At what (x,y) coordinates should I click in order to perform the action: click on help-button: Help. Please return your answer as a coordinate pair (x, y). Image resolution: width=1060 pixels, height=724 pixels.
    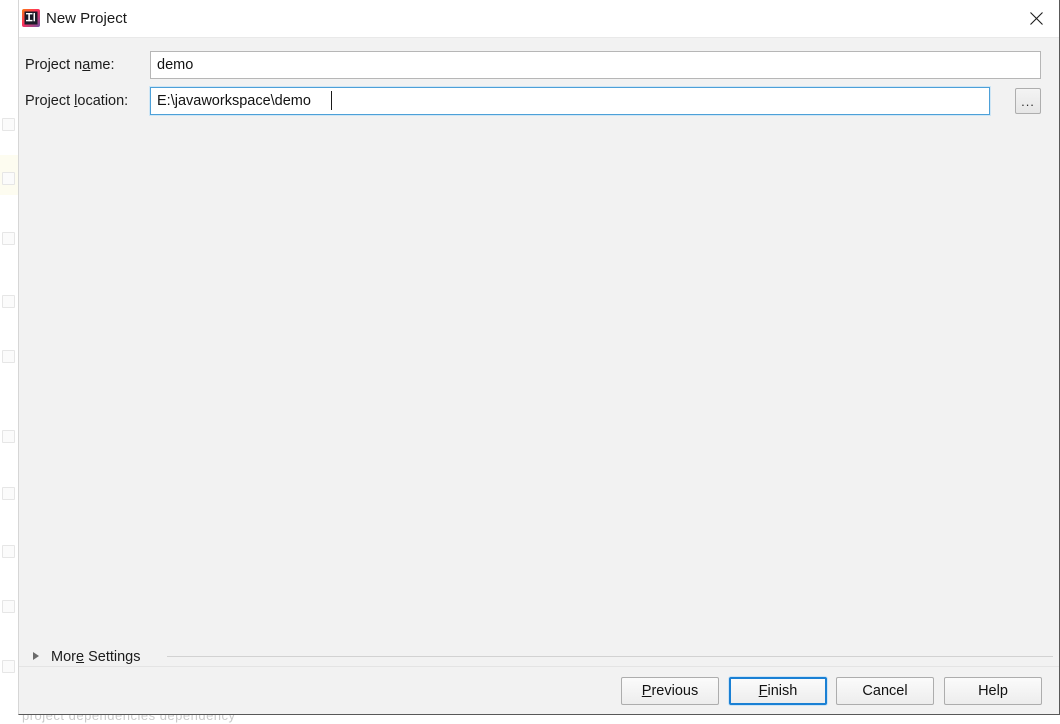
    Looking at the image, I should click on (993, 691).